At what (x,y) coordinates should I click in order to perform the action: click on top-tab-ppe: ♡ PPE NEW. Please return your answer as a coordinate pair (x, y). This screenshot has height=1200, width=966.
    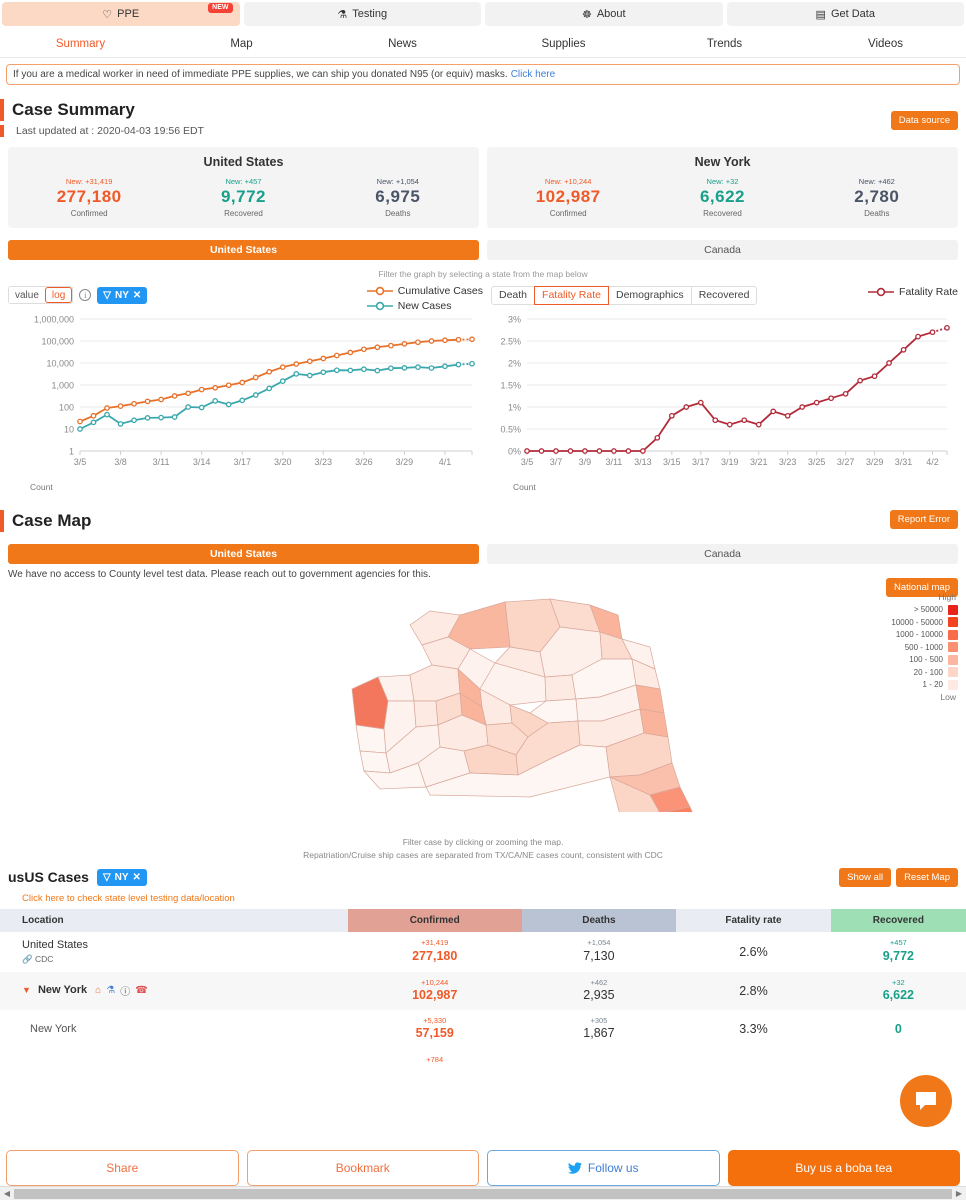
    Looking at the image, I should click on (121, 14).